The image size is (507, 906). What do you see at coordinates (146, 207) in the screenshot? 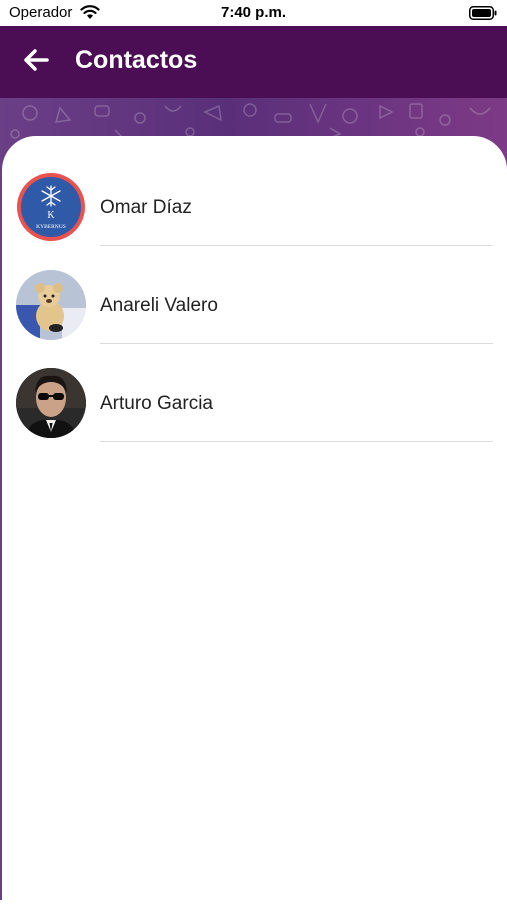
I see `contact-name: Omar Díaz` at bounding box center [146, 207].